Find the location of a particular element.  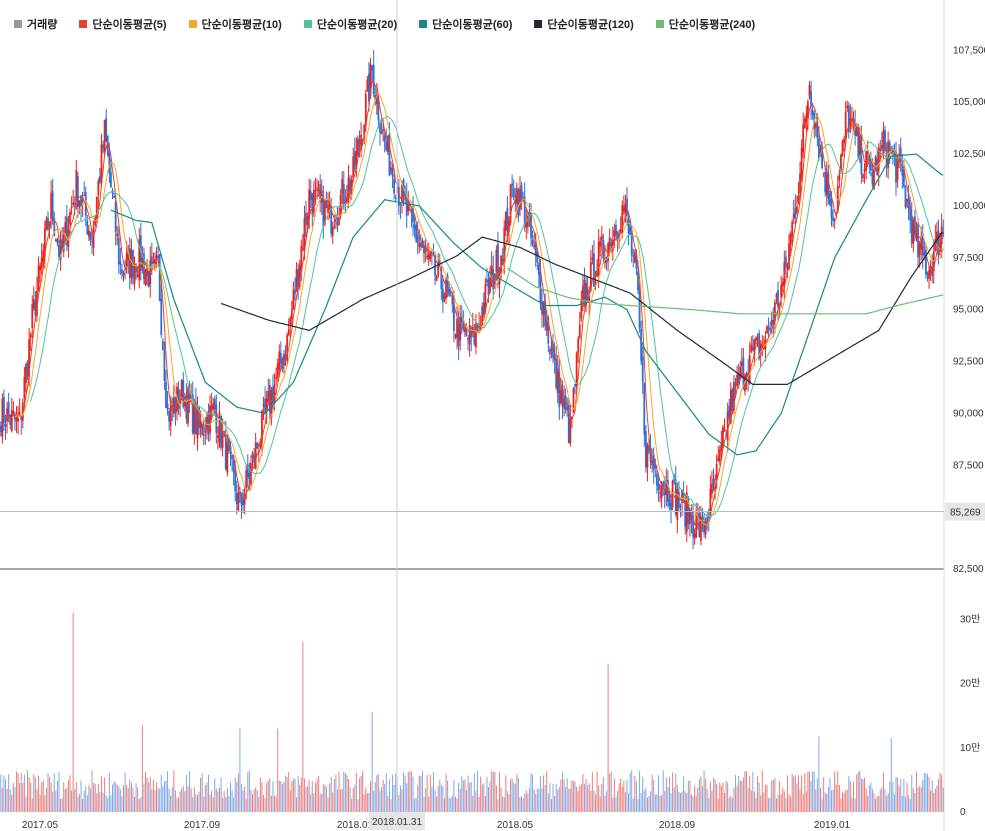

volume-tick-label: 10만 is located at coordinates (970, 748).